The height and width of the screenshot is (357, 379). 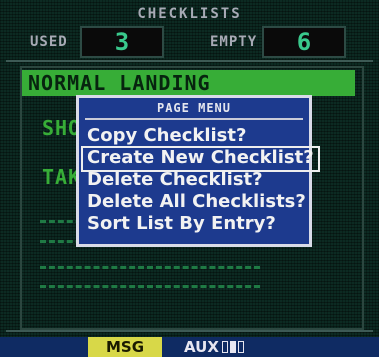 I want to click on footer-divider, so click(x=189, y=331).